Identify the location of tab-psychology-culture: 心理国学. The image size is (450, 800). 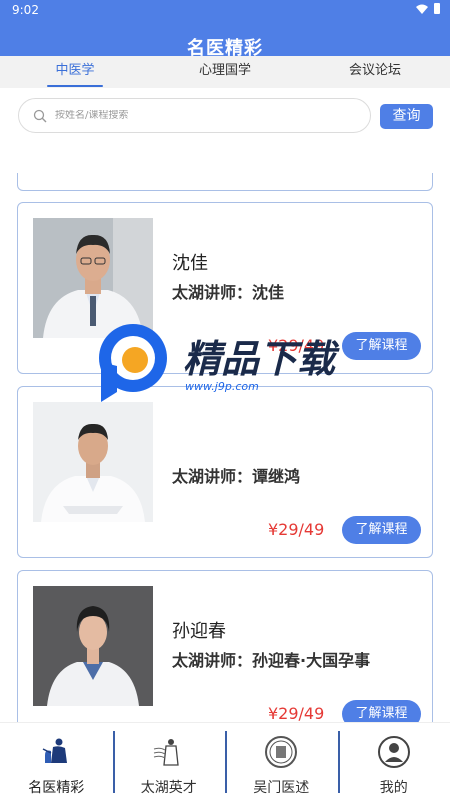
(225, 72).